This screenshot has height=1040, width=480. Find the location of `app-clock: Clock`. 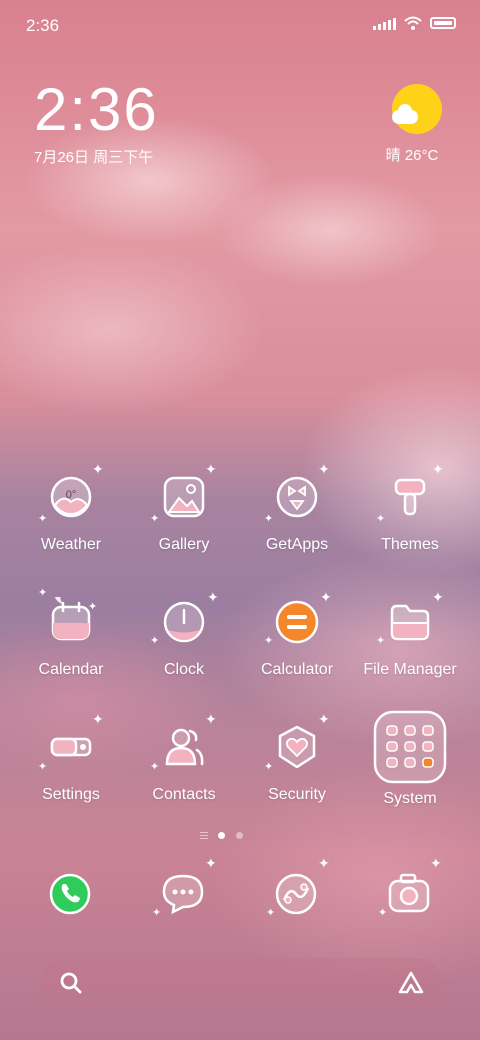

app-clock: Clock is located at coordinates (184, 638).